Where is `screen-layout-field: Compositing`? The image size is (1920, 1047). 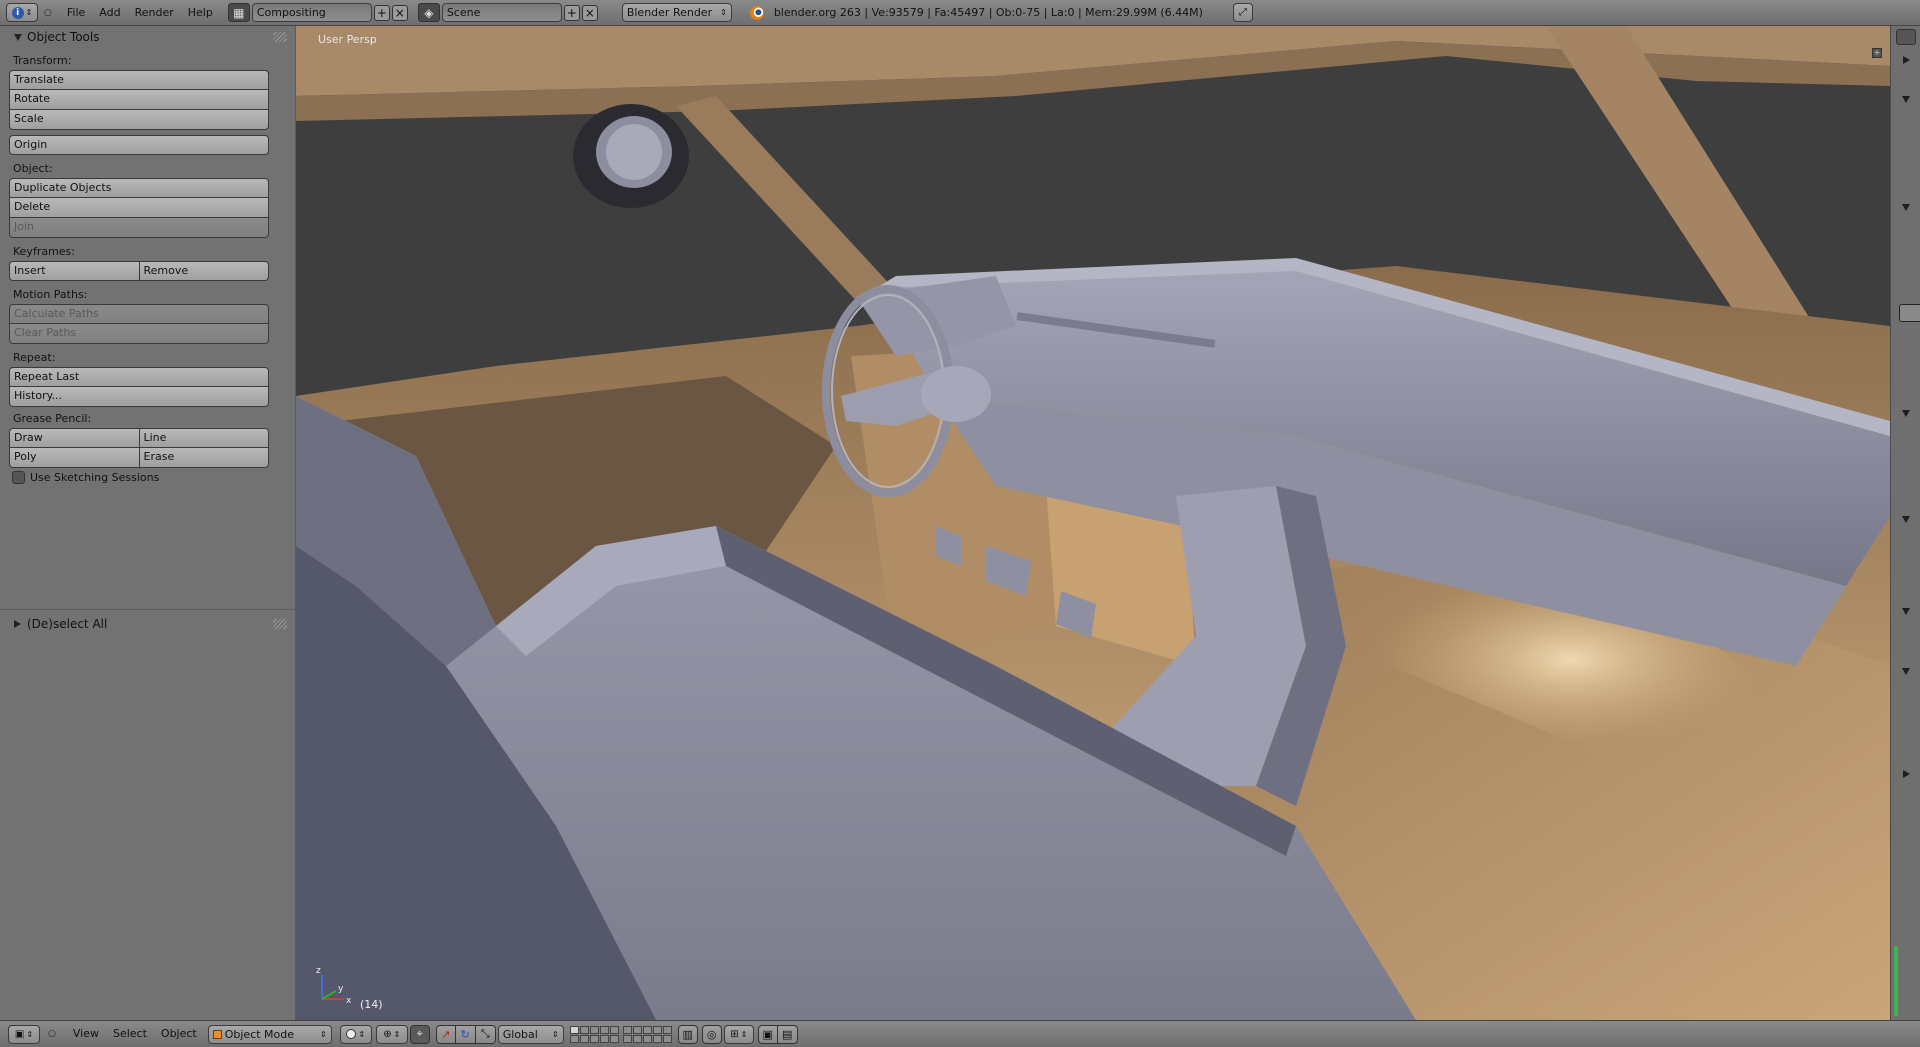 screen-layout-field: Compositing is located at coordinates (311, 12).